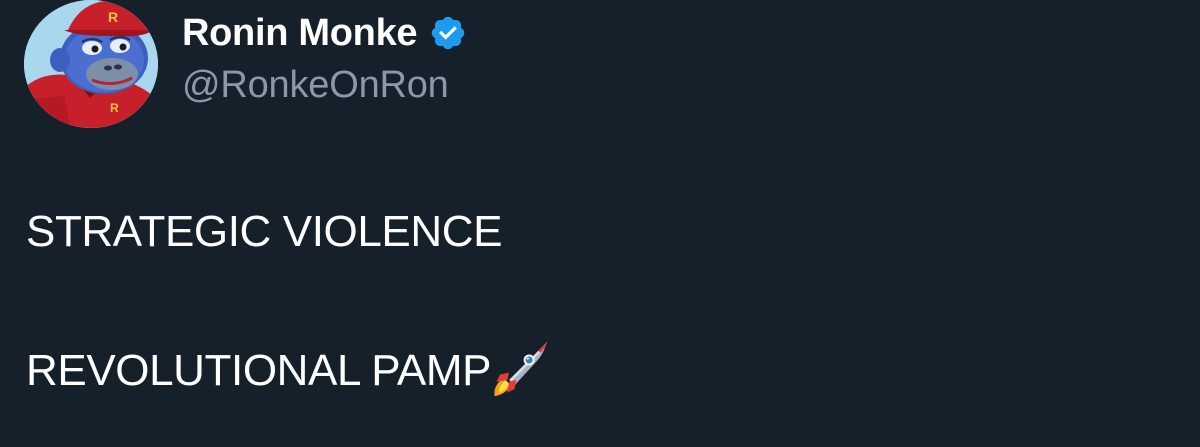 Image resolution: width=1200 pixels, height=447 pixels. I want to click on author-handle: @RonkeOnRon, so click(315, 85).